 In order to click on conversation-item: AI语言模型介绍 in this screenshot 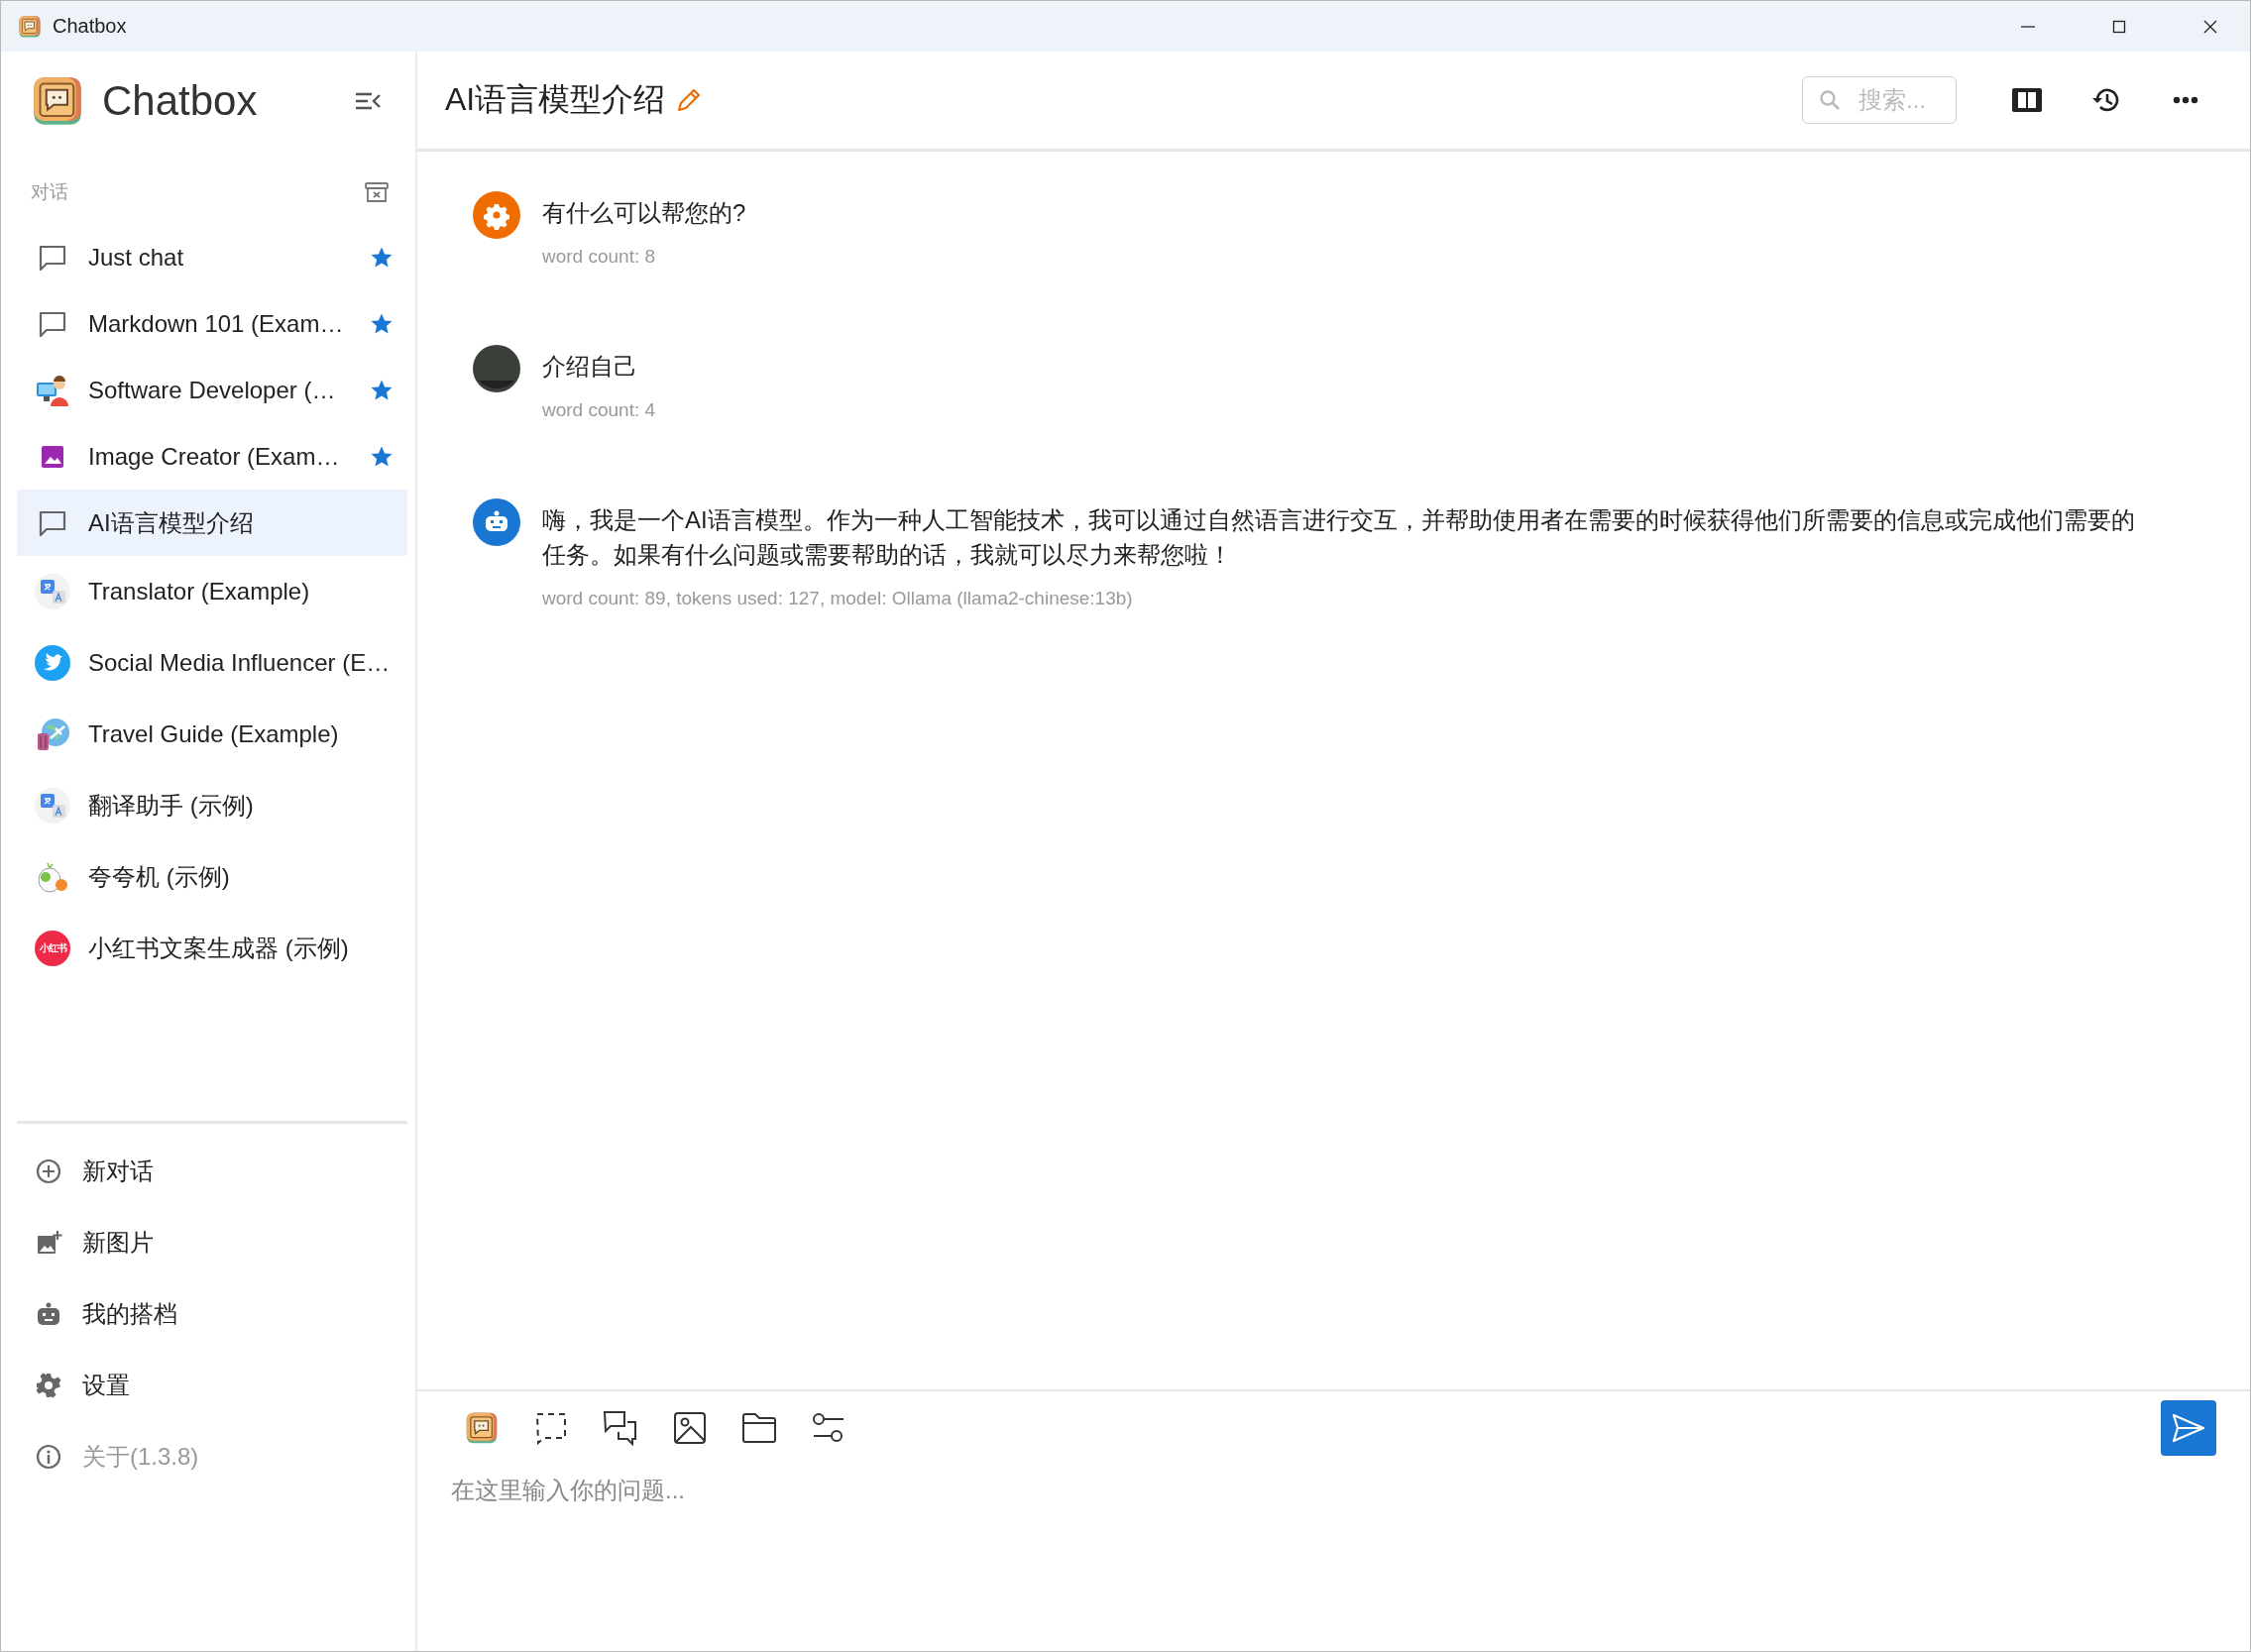, I will do `click(212, 523)`.